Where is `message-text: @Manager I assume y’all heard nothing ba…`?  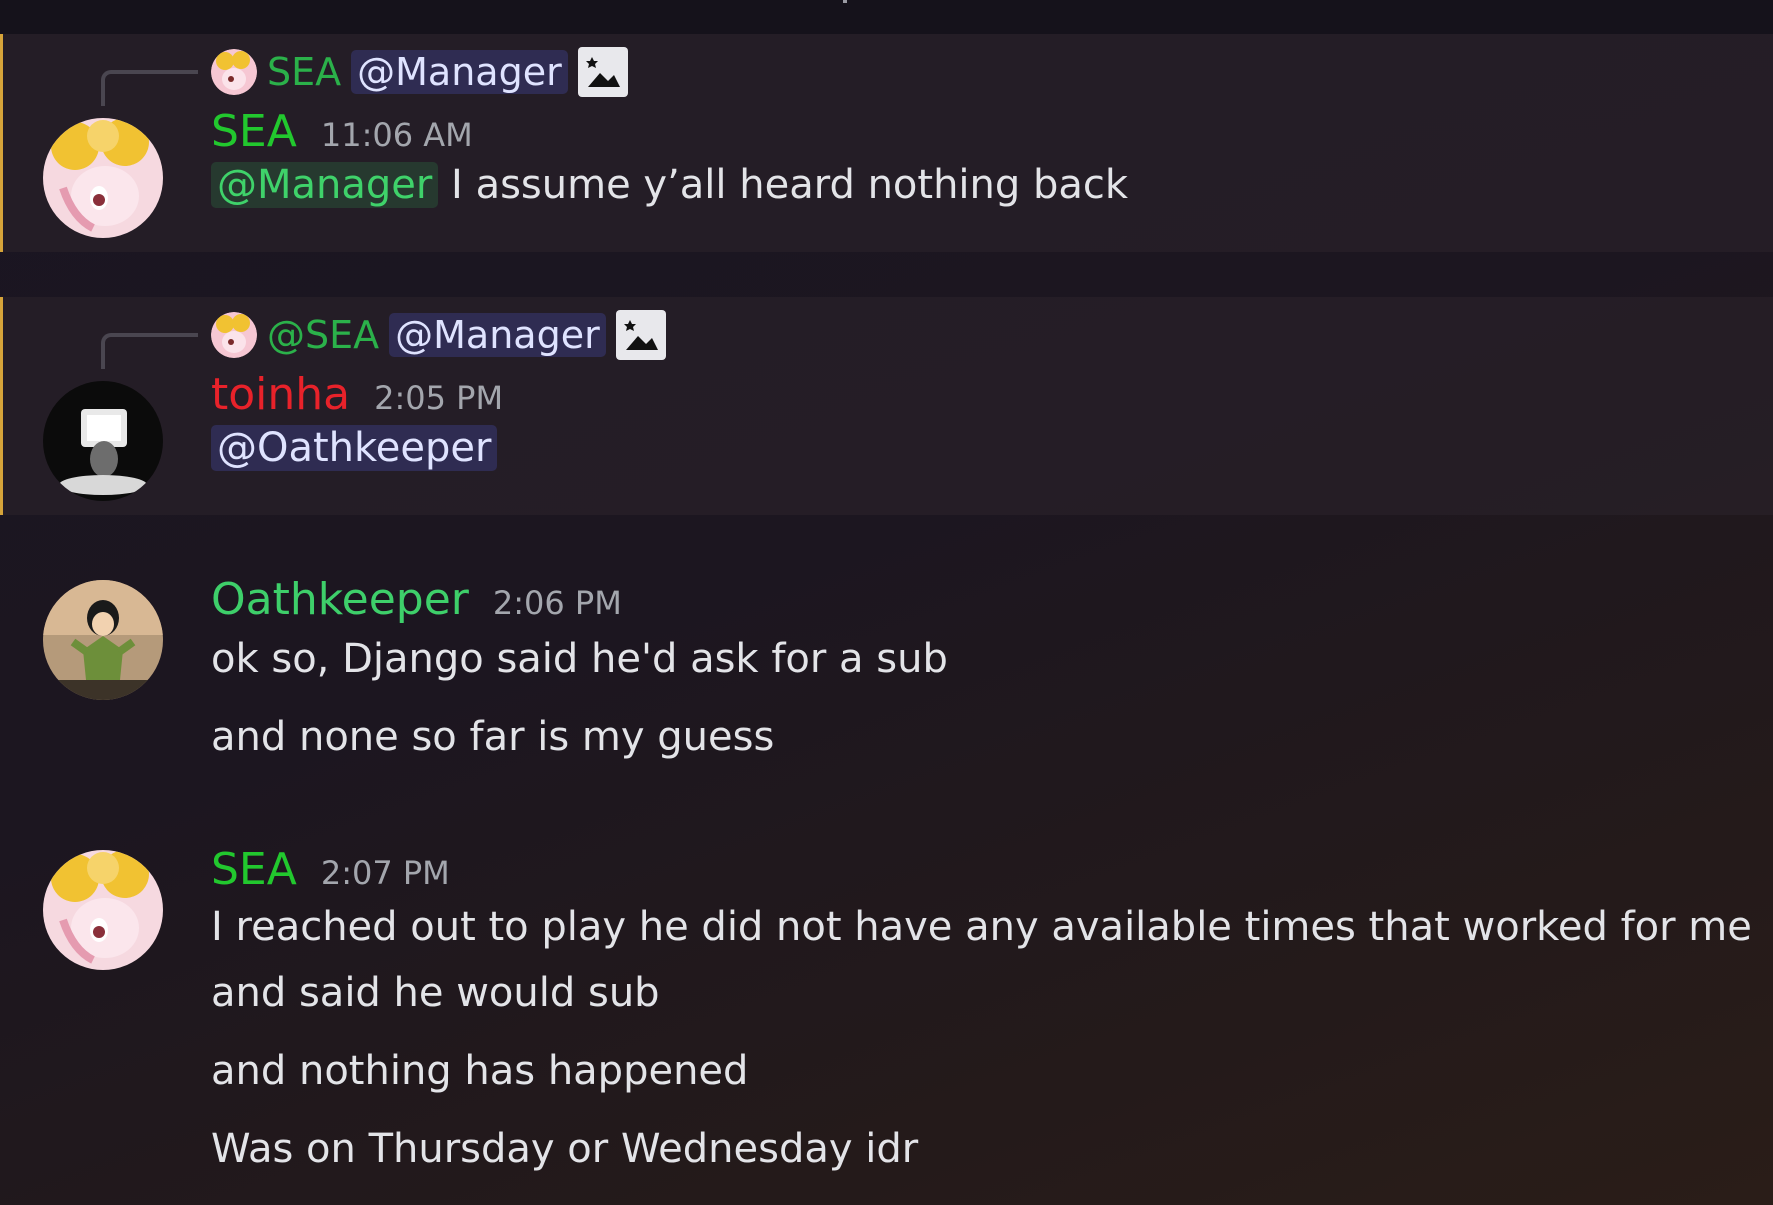 message-text: @Manager I assume y’all heard nothing ba… is located at coordinates (669, 185).